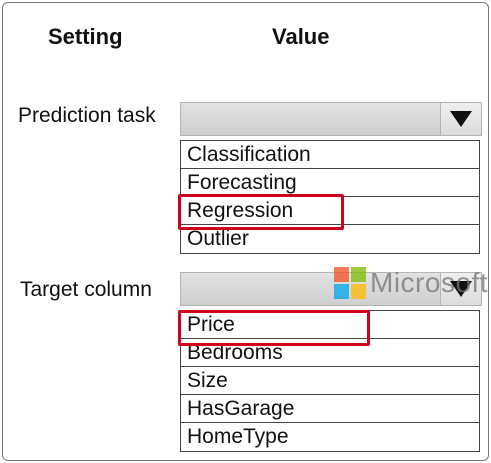  I want to click on setting-header: Setting, so click(85, 36).